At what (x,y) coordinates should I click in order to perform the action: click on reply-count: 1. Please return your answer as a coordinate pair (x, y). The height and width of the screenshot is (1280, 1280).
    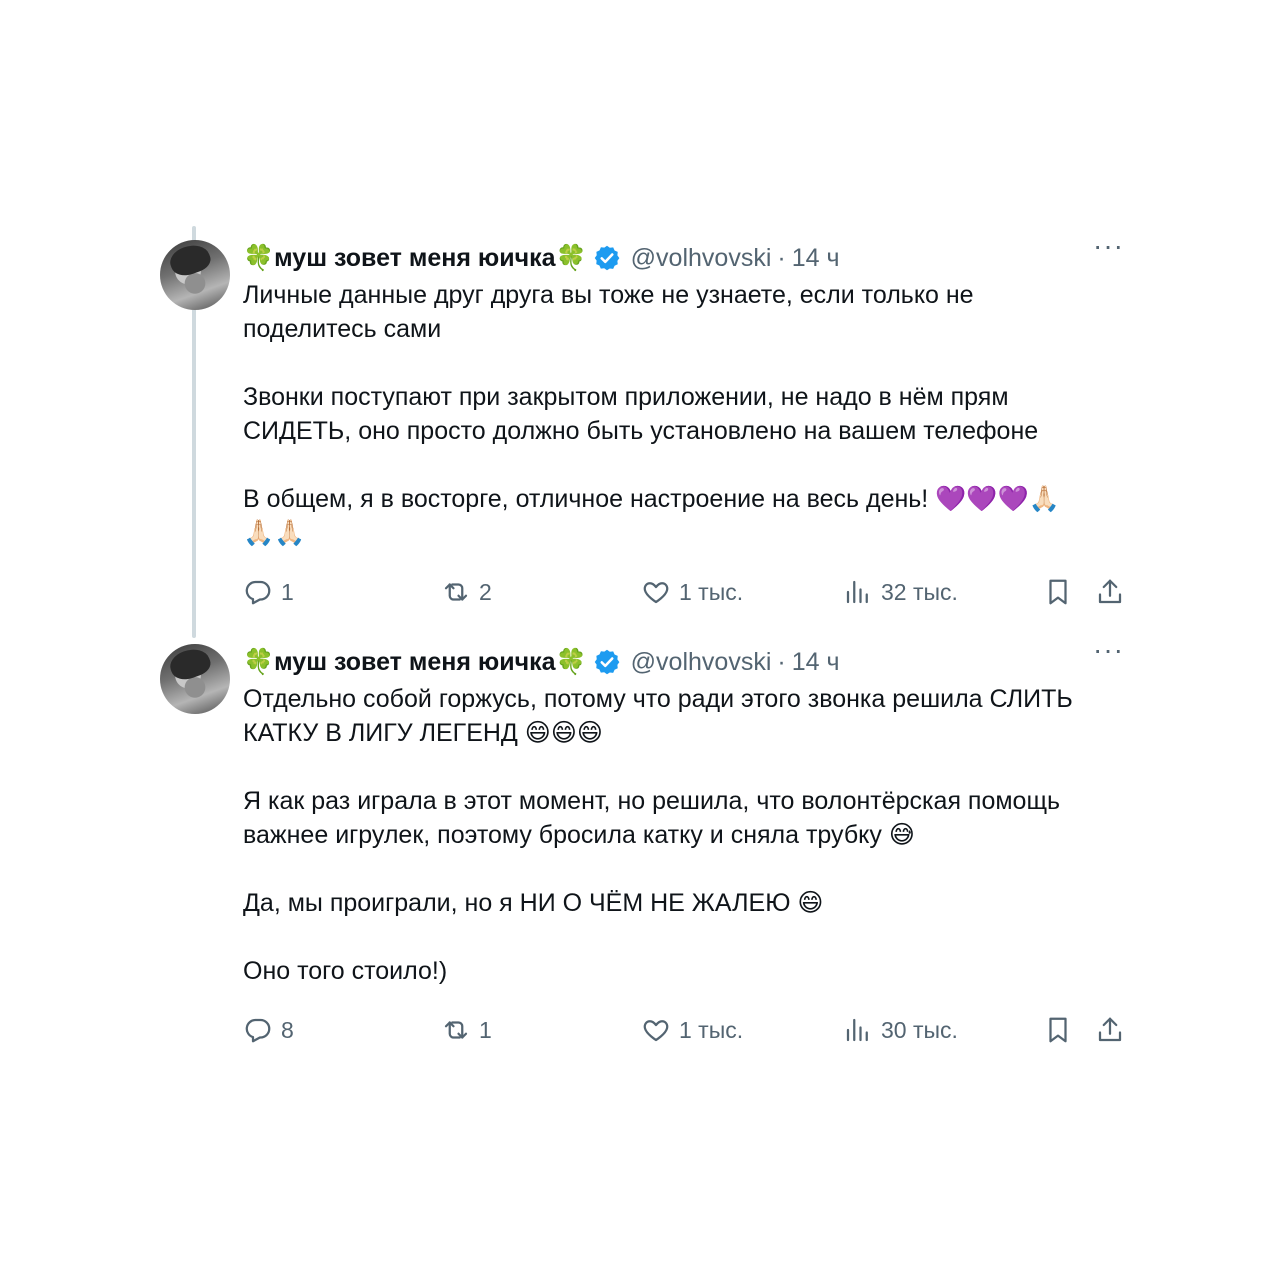
    Looking at the image, I should click on (287, 591).